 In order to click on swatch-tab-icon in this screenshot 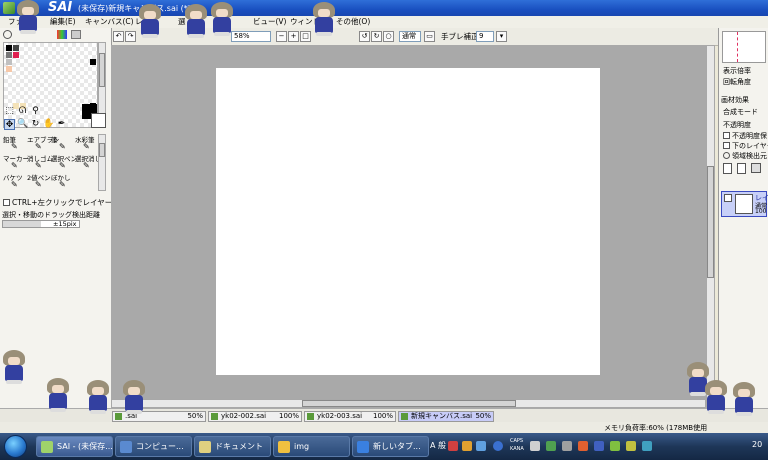, I will do `click(76, 34)`.